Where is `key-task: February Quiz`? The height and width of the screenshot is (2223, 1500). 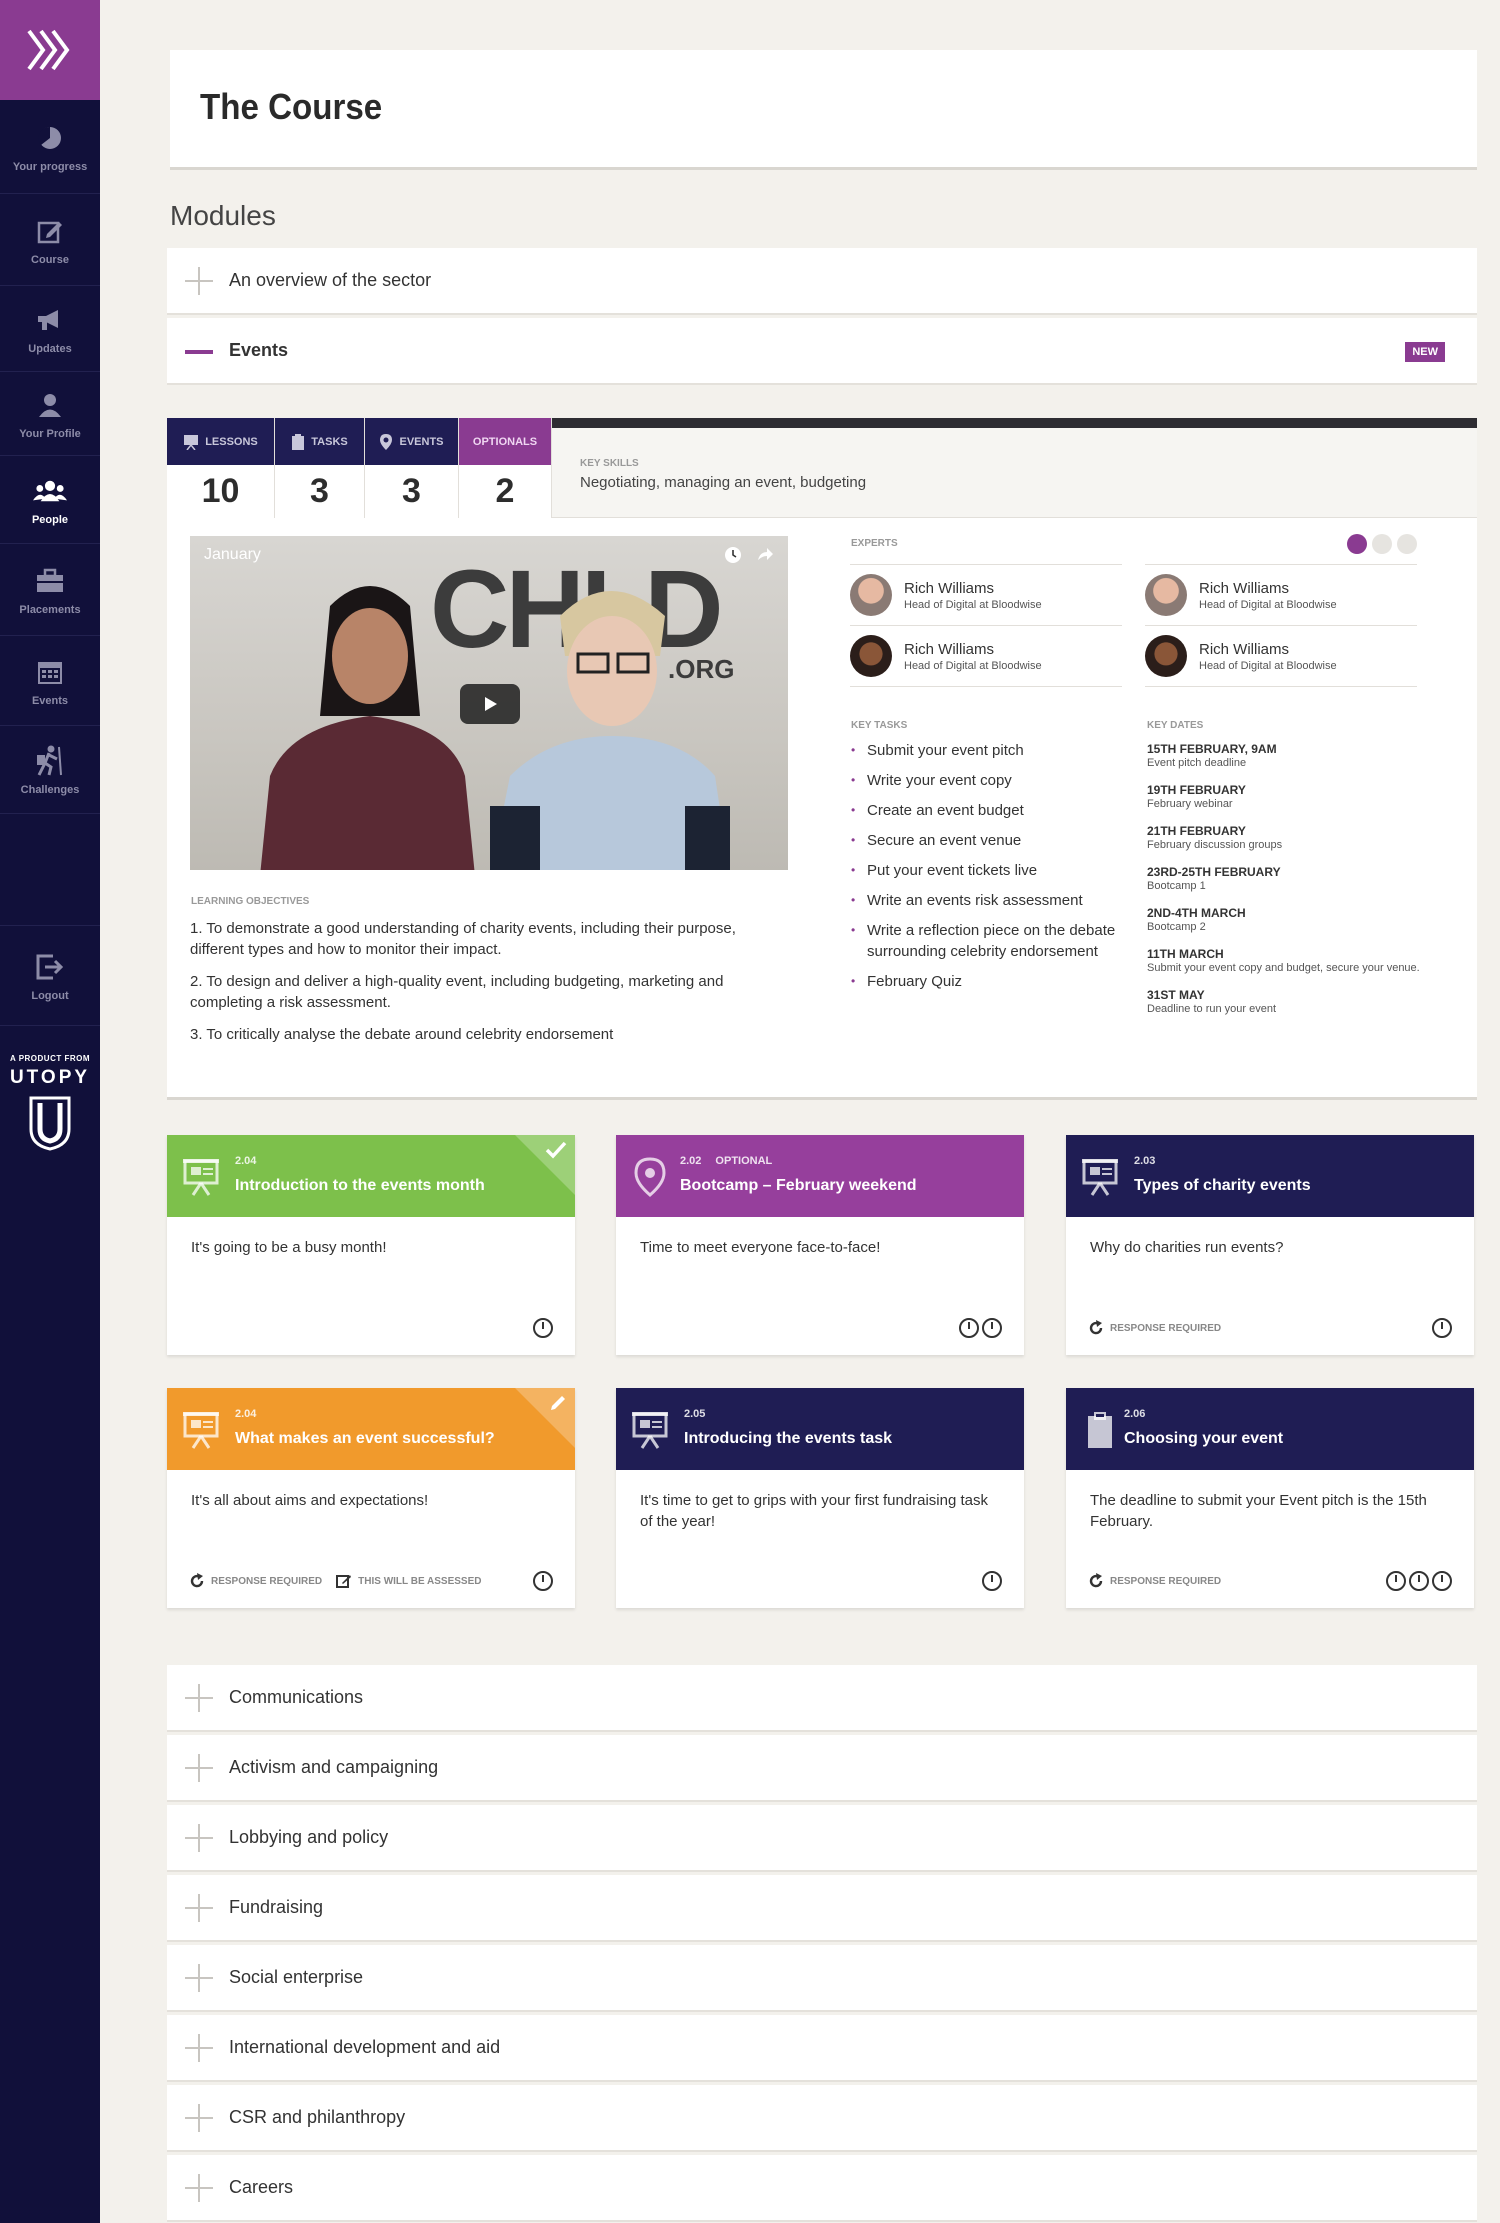
key-task: February Quiz is located at coordinates (996, 981).